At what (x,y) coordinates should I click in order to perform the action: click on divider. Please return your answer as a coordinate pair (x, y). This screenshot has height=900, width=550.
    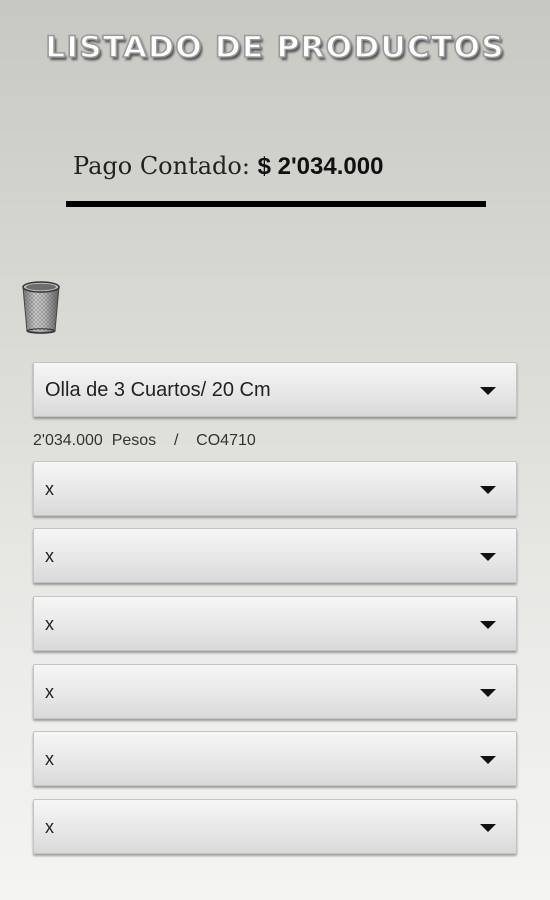
    Looking at the image, I should click on (276, 204).